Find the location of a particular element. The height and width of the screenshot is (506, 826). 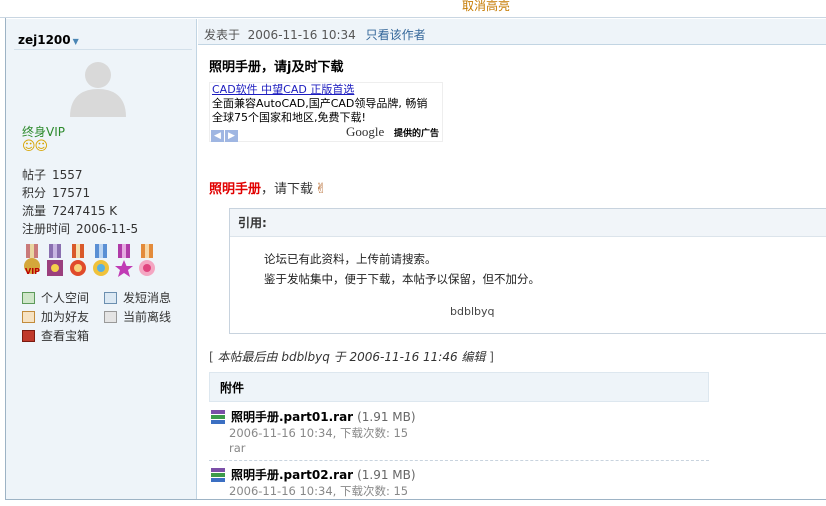

author-only-link: 只看该作者 is located at coordinates (396, 35).